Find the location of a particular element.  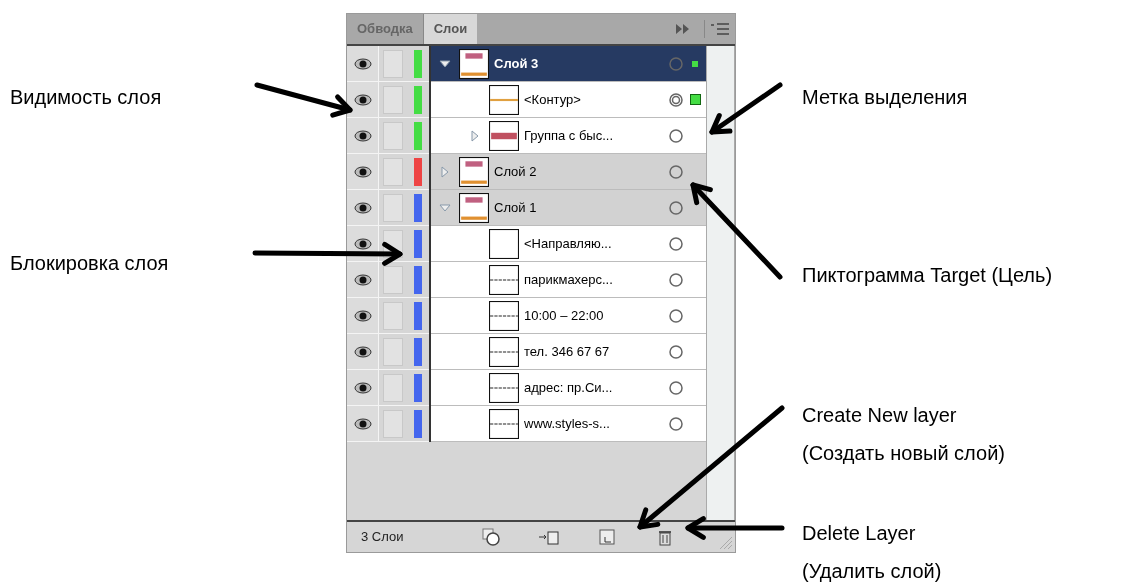

layer-name: 10:00 – 22:00 is located at coordinates (564, 315).